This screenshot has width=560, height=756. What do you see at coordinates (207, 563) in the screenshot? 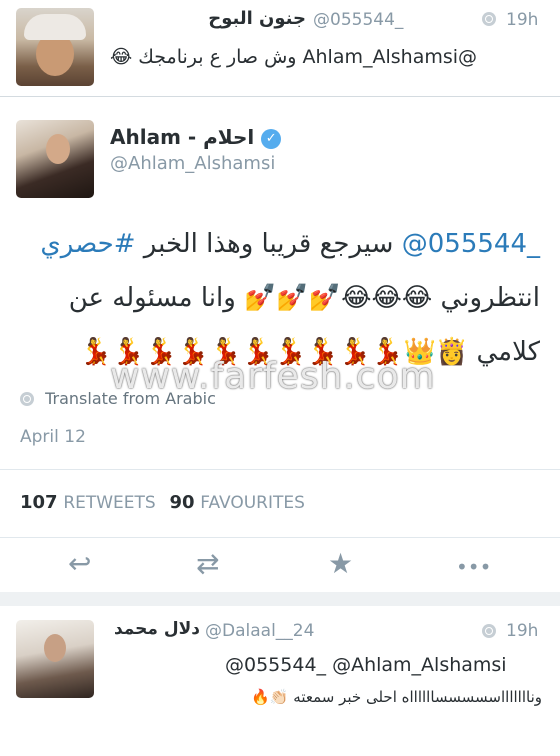
I see `retweet-icon: ⇄` at bounding box center [207, 563].